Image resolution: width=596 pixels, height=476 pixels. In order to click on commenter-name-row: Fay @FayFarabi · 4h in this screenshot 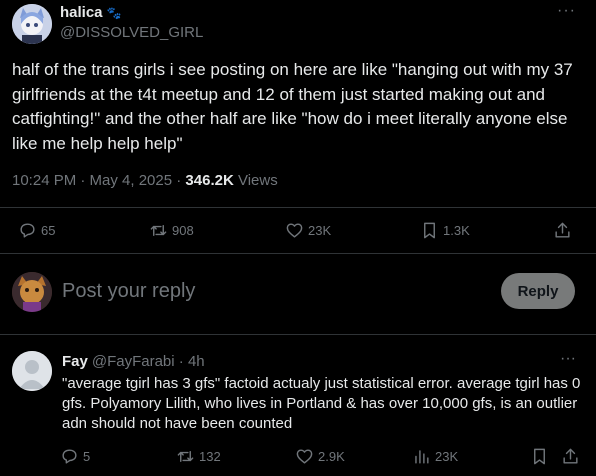, I will do `click(133, 361)`.